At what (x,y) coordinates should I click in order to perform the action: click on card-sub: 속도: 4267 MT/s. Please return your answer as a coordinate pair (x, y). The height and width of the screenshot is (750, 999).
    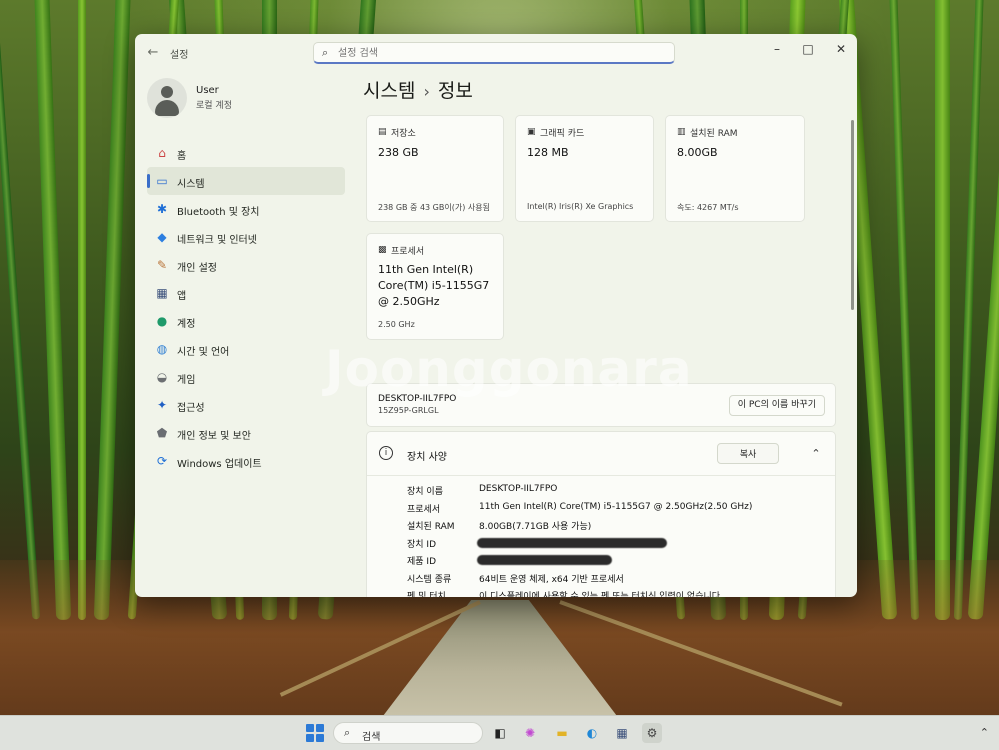
    Looking at the image, I should click on (708, 207).